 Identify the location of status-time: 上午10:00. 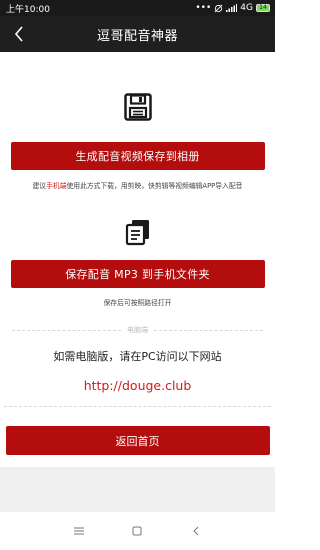
(28, 9).